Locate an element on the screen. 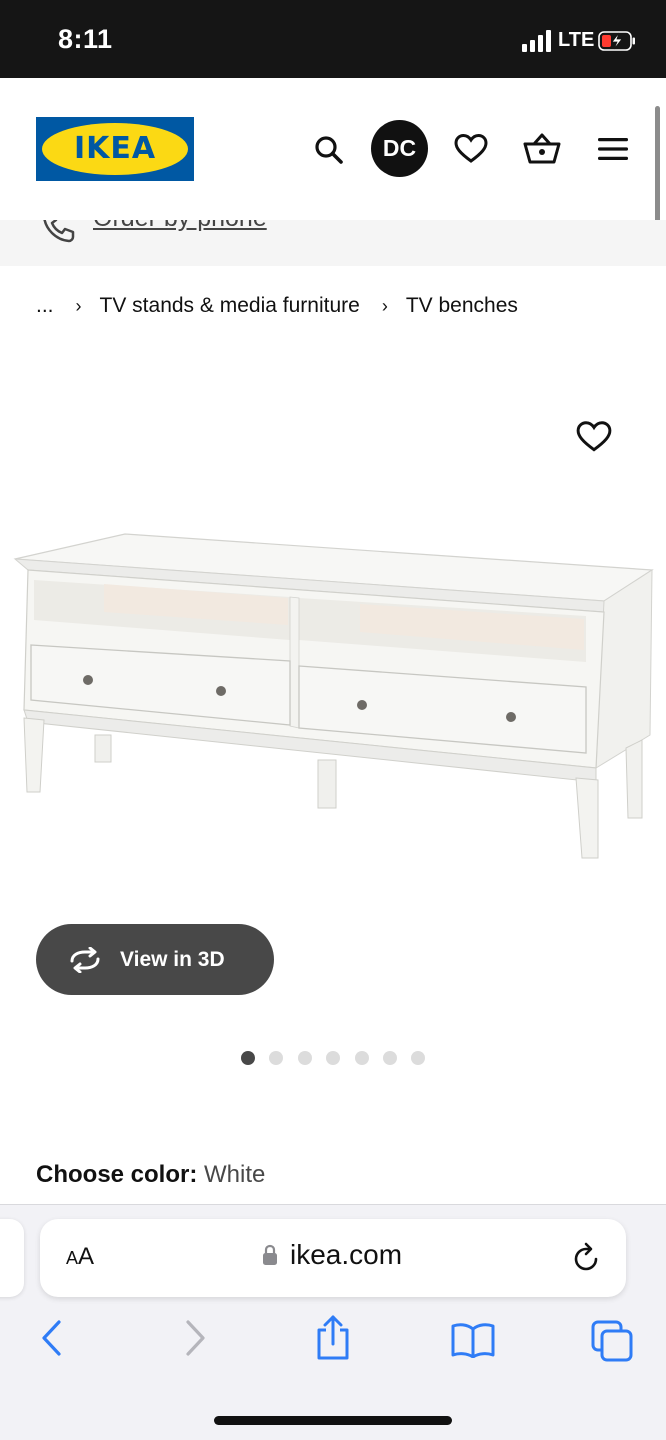 This screenshot has height=1440, width=666. view-in-3d-label: View in 3D is located at coordinates (172, 959).